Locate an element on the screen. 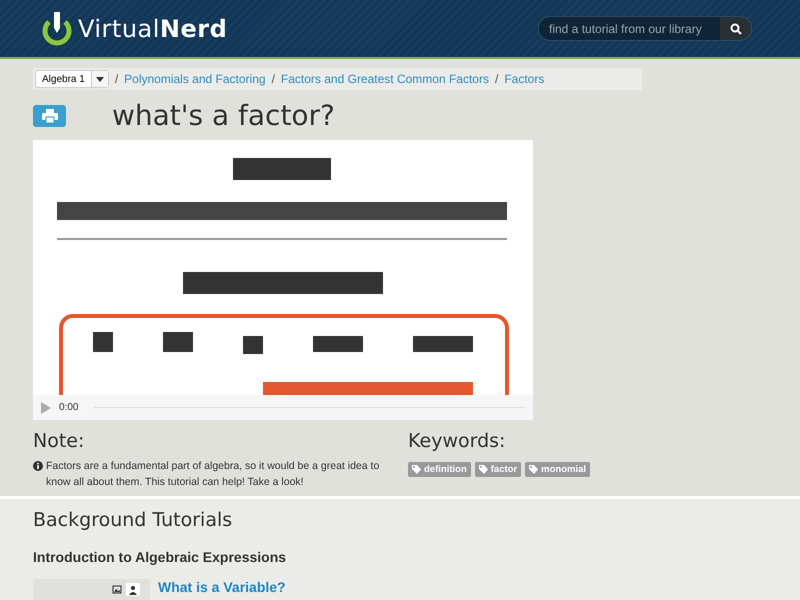 This screenshot has width=800, height=600. keywords-heading: Keywords: is located at coordinates (457, 441).